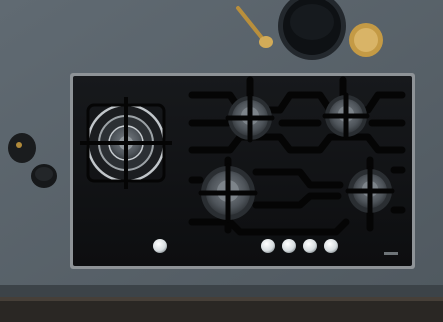  Describe the element at coordinates (366, 40) in the screenshot. I see `jar-icon` at that location.